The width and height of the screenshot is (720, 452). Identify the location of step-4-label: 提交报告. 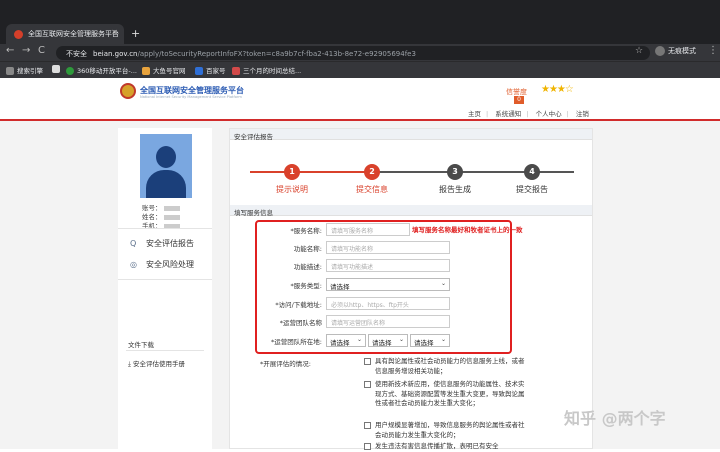
(532, 189).